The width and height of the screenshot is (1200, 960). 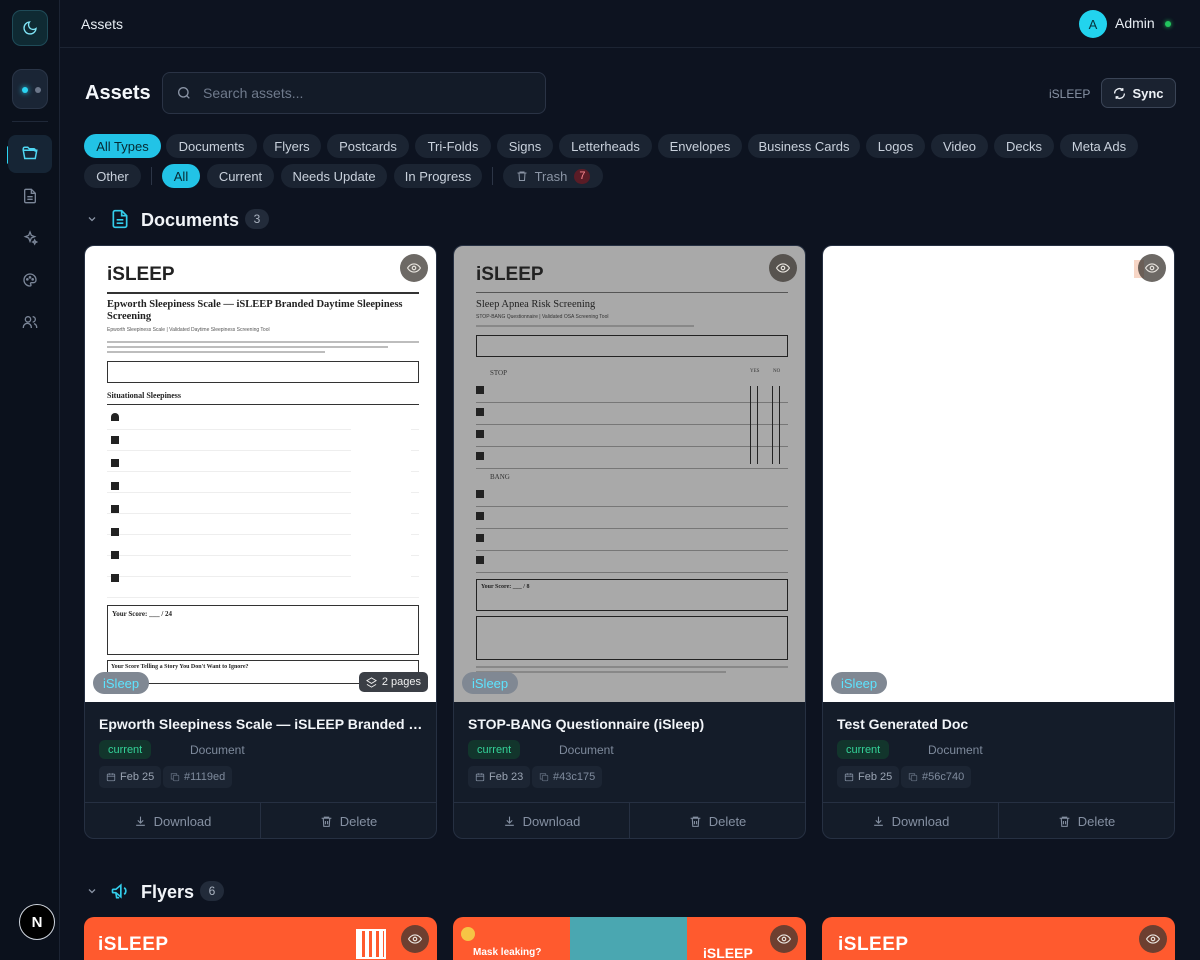 I want to click on sync-label: Sync, so click(x=1148, y=93).